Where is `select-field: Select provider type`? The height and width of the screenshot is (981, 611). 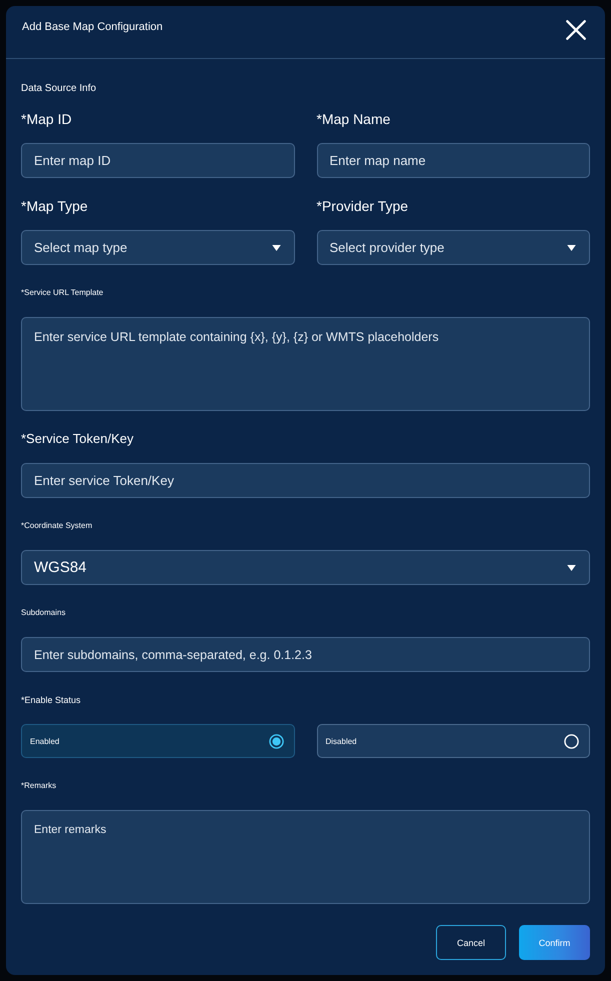 select-field: Select provider type is located at coordinates (453, 247).